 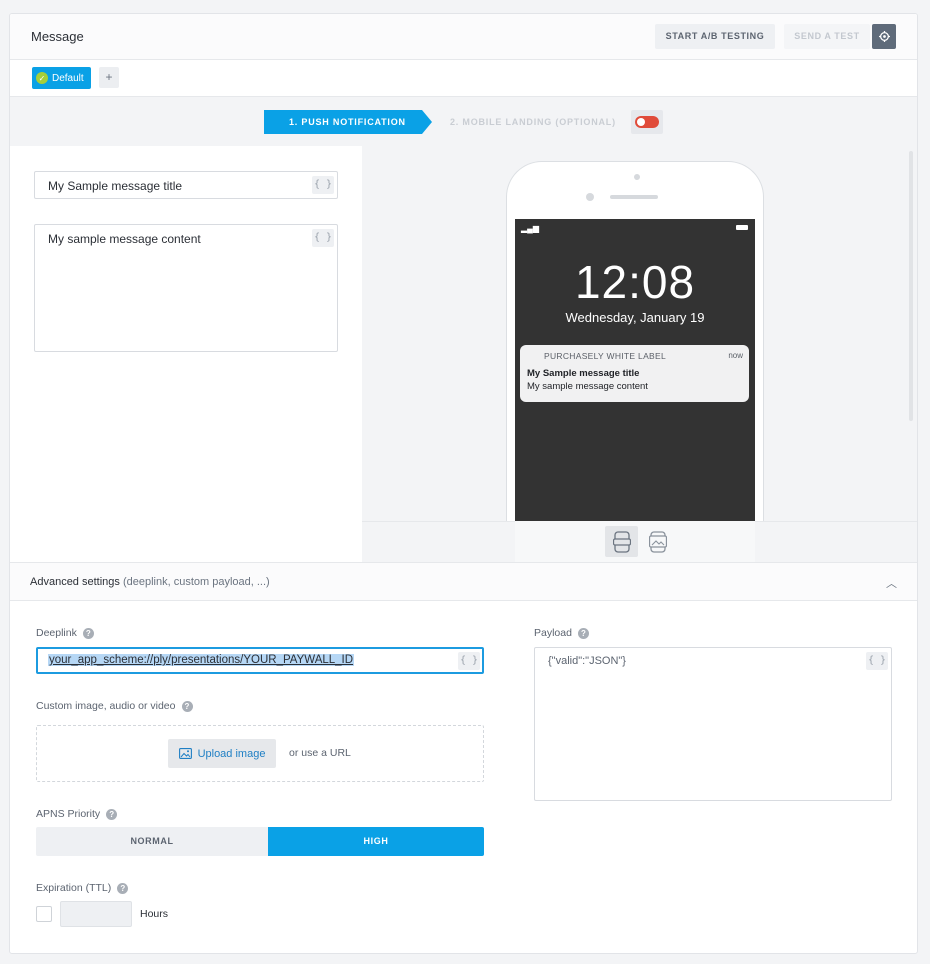 I want to click on advanced-settings-subtitle: (deeplink, custom payload, ...), so click(x=196, y=582).